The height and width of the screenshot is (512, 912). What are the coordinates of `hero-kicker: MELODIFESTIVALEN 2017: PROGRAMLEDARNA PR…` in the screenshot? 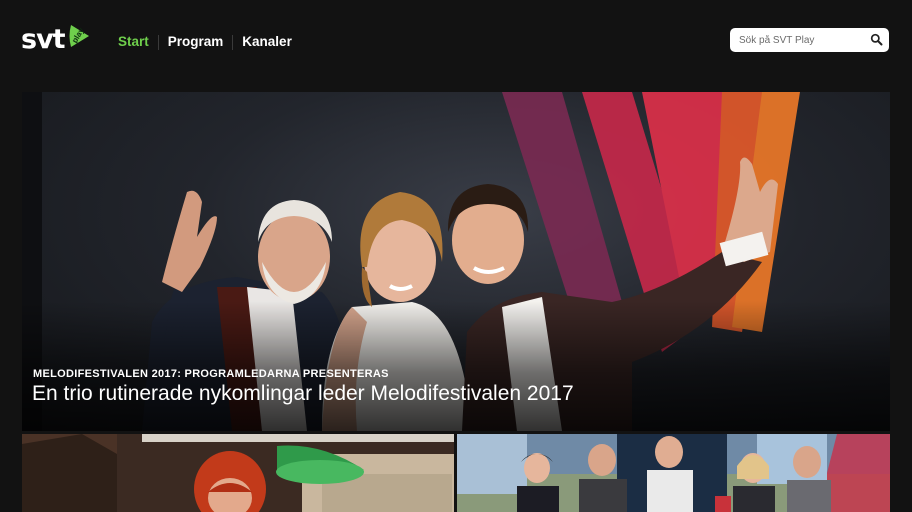 It's located at (211, 374).